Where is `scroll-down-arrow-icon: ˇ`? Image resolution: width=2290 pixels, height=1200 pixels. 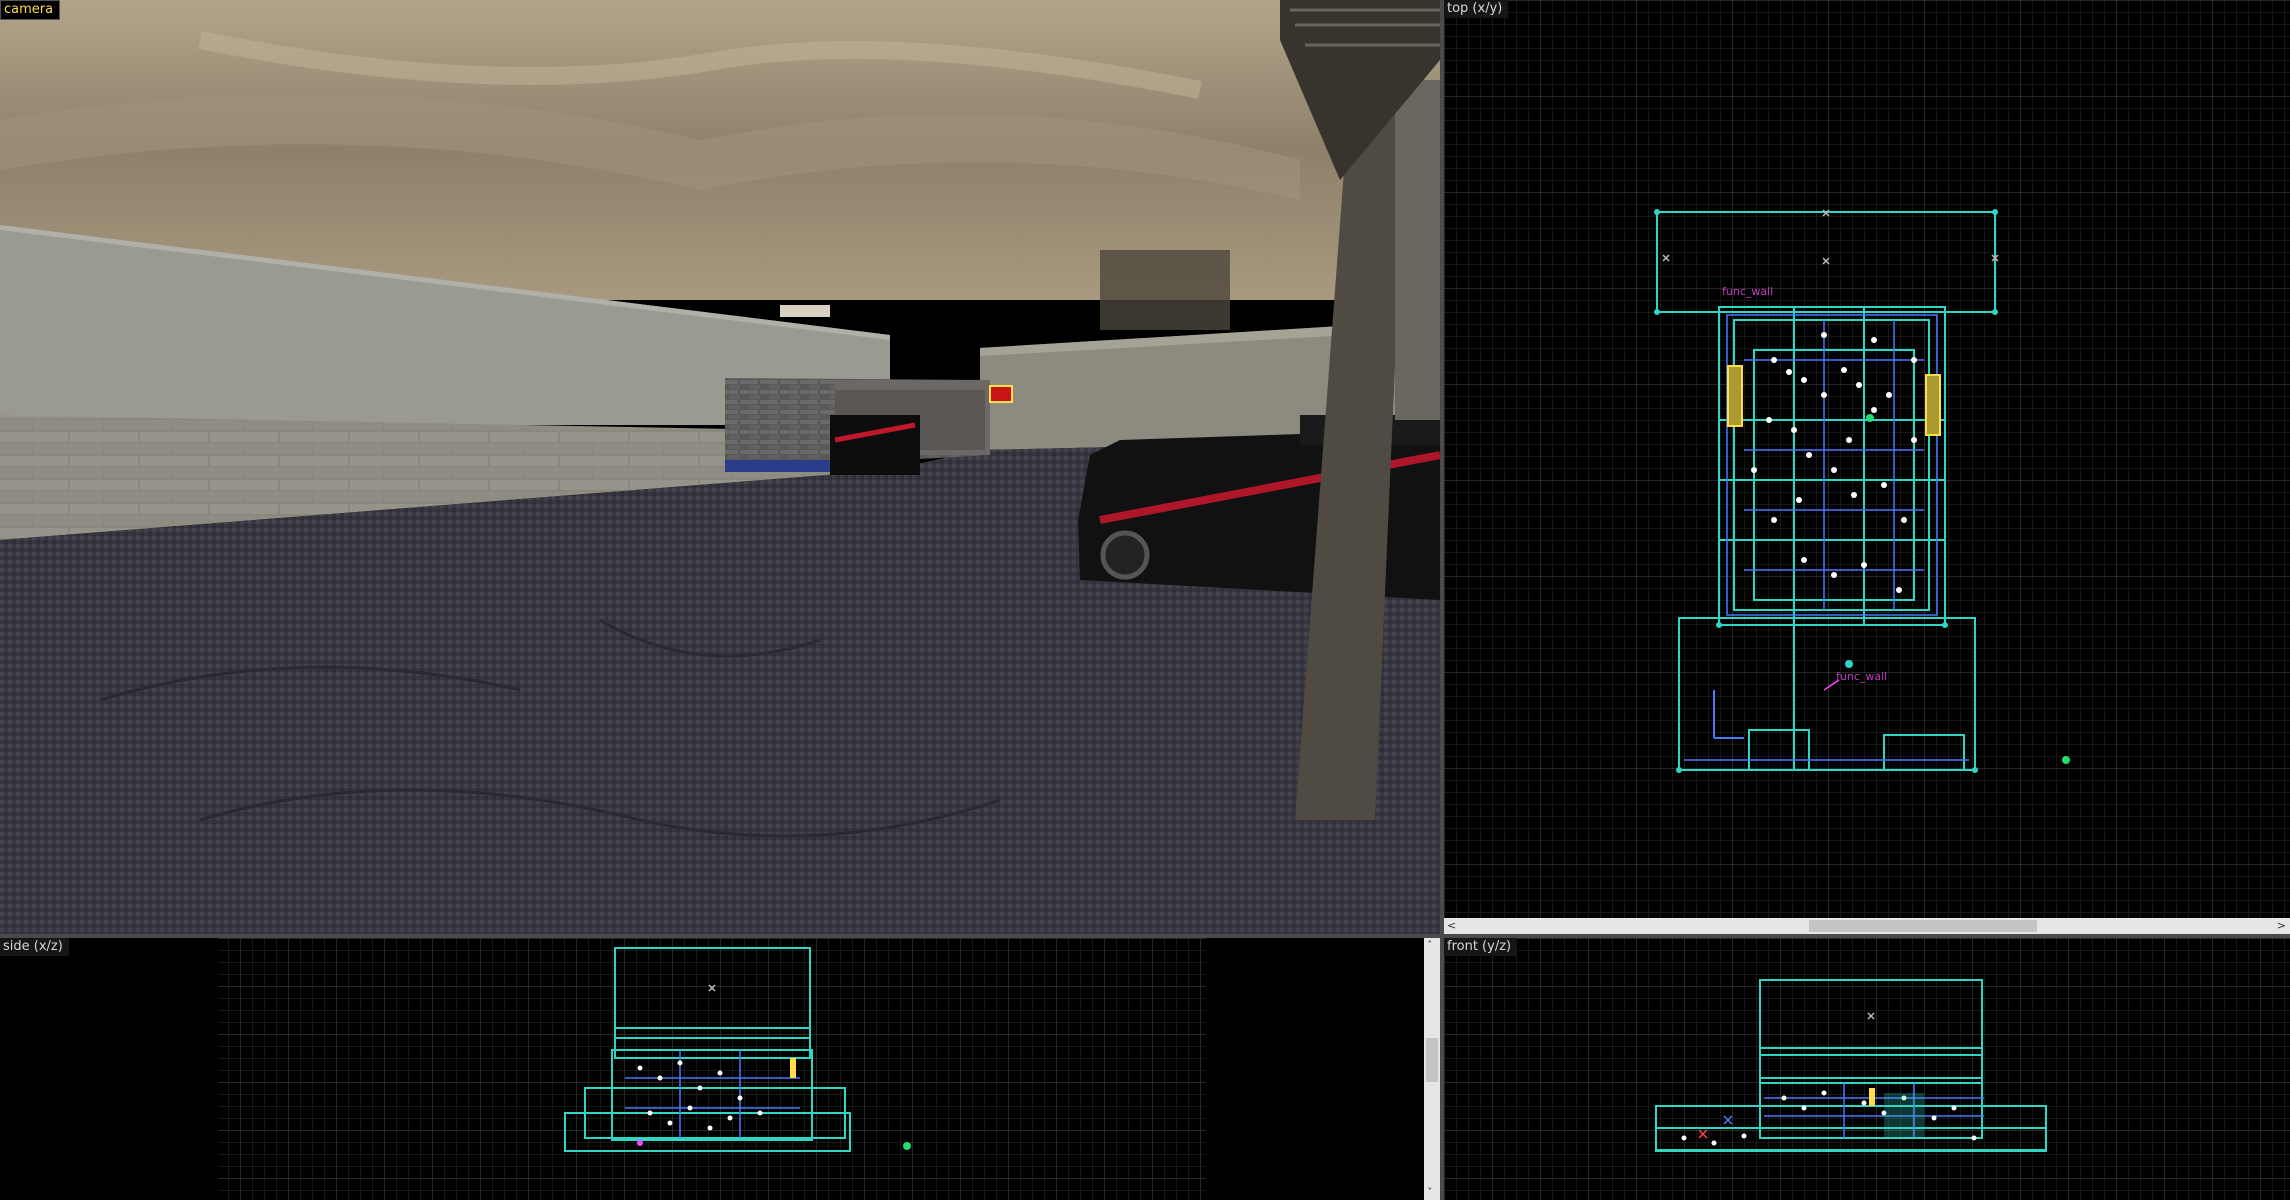 scroll-down-arrow-icon: ˇ is located at coordinates (1430, 1192).